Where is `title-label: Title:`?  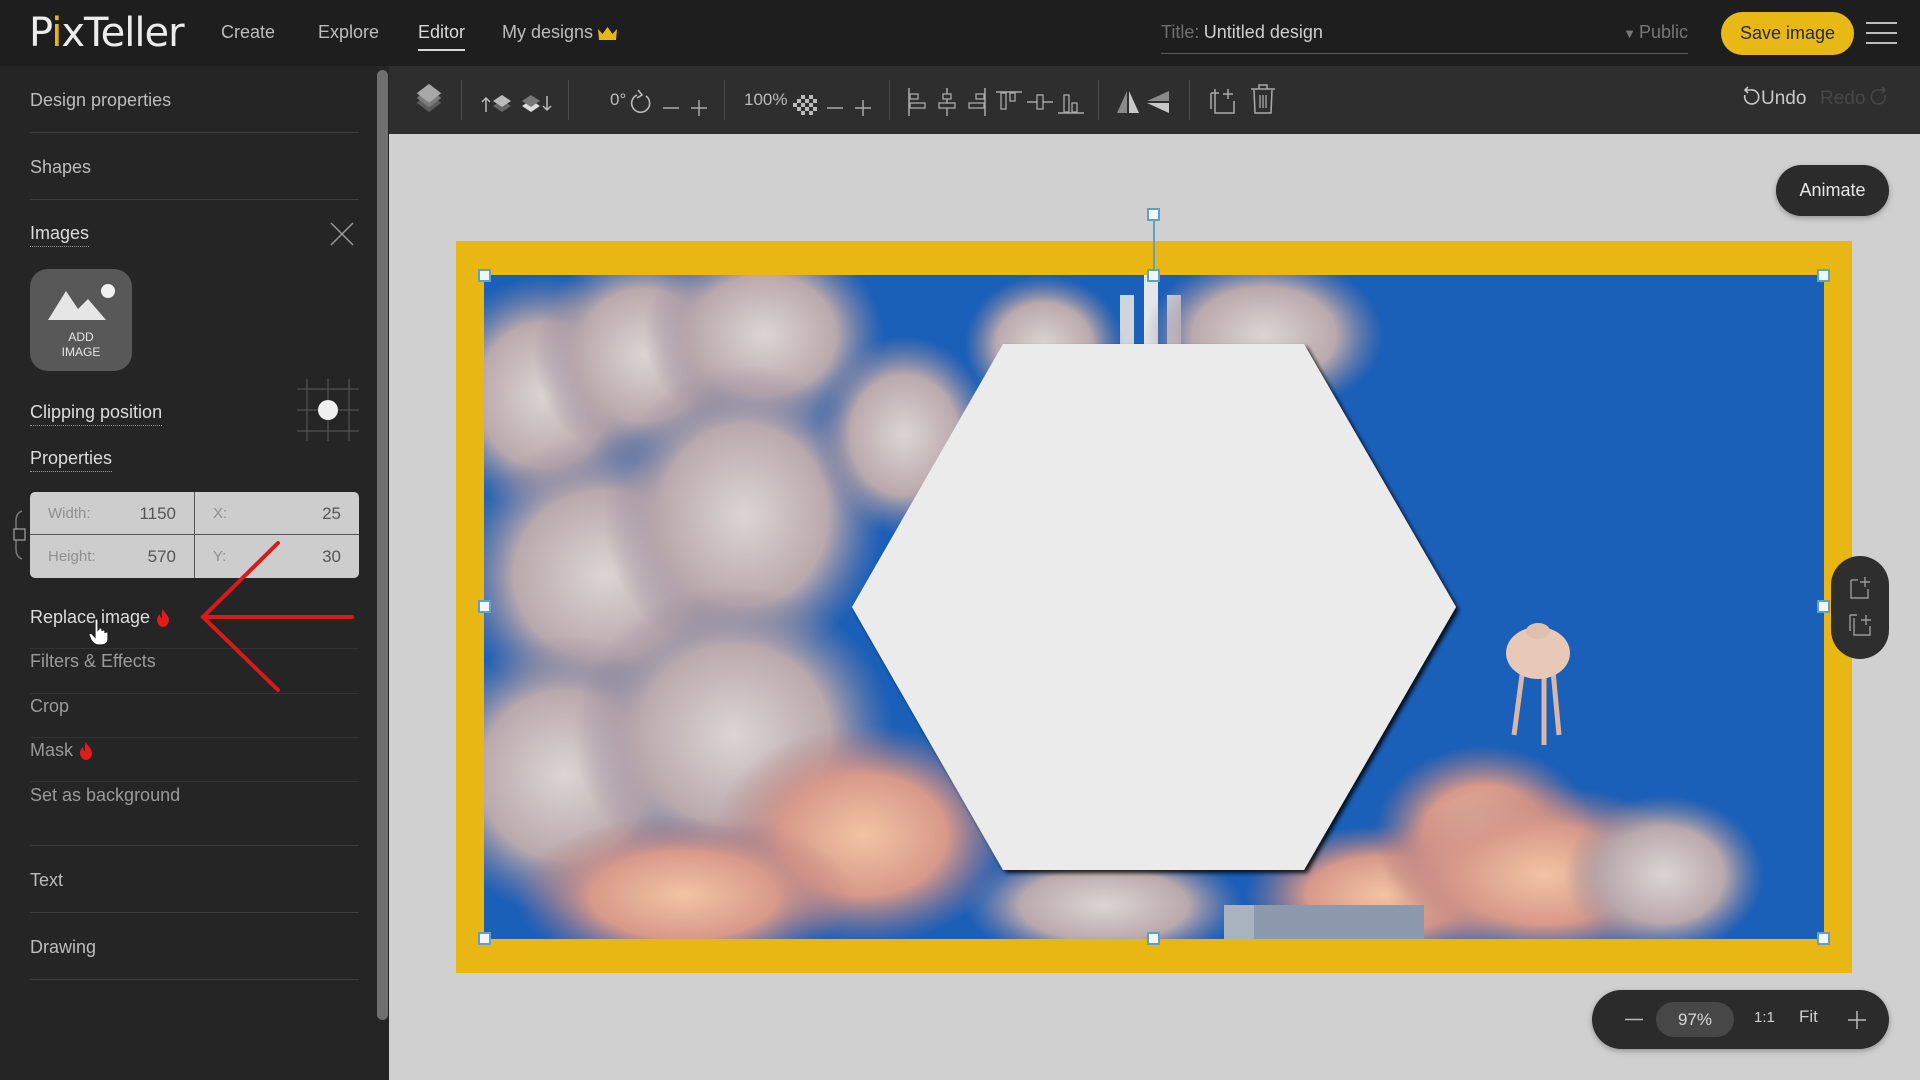
title-label: Title: is located at coordinates (1180, 32).